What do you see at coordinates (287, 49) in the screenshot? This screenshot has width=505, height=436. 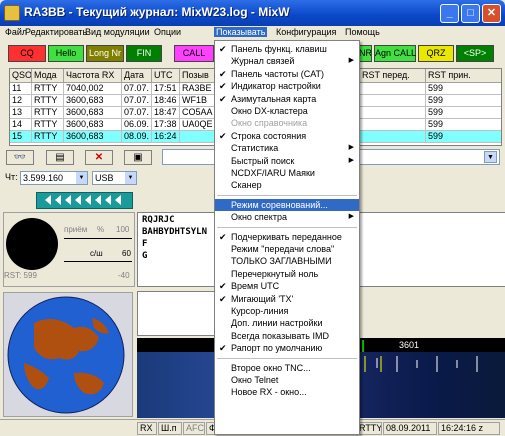 I see `menu-option: ✔ Панель функц. клавиш` at bounding box center [287, 49].